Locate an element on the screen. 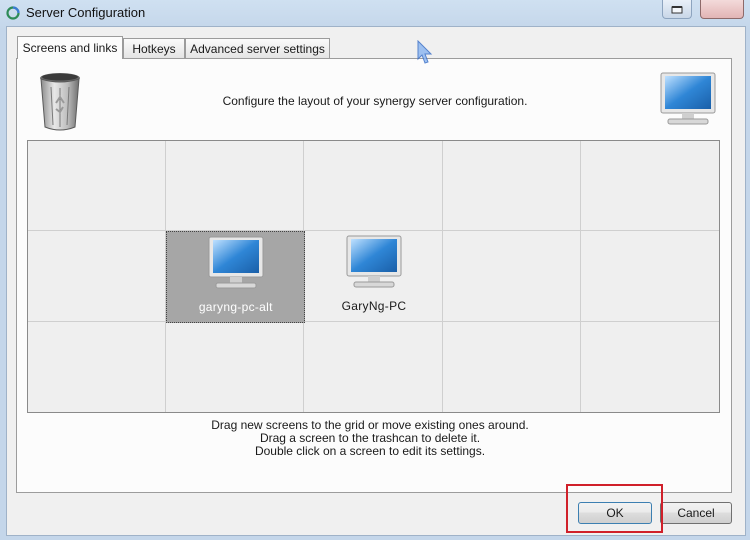 This screenshot has height=540, width=750. screen-garyng-pc: GaryNg-PC is located at coordinates (373, 276).